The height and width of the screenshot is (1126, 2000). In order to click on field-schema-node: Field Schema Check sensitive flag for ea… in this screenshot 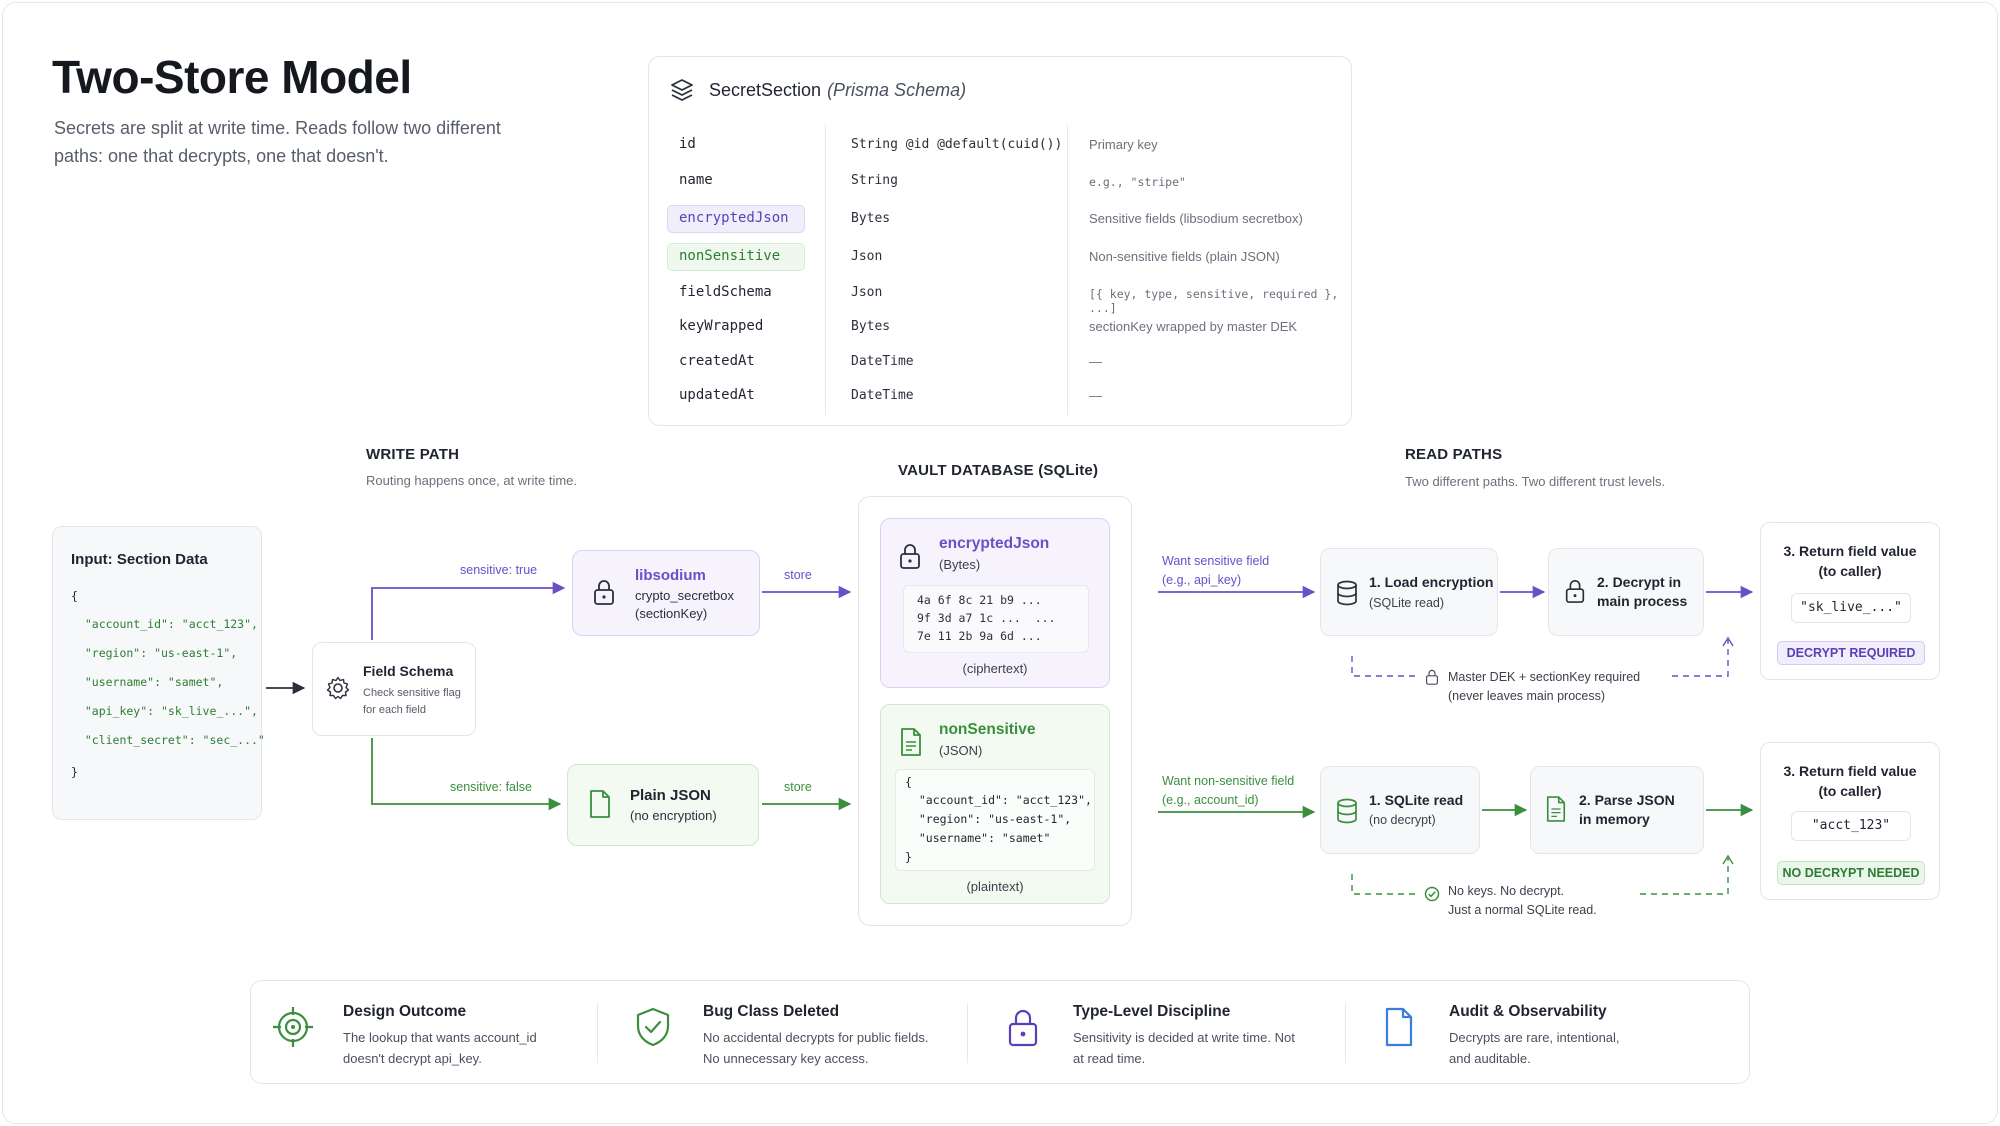, I will do `click(394, 689)`.